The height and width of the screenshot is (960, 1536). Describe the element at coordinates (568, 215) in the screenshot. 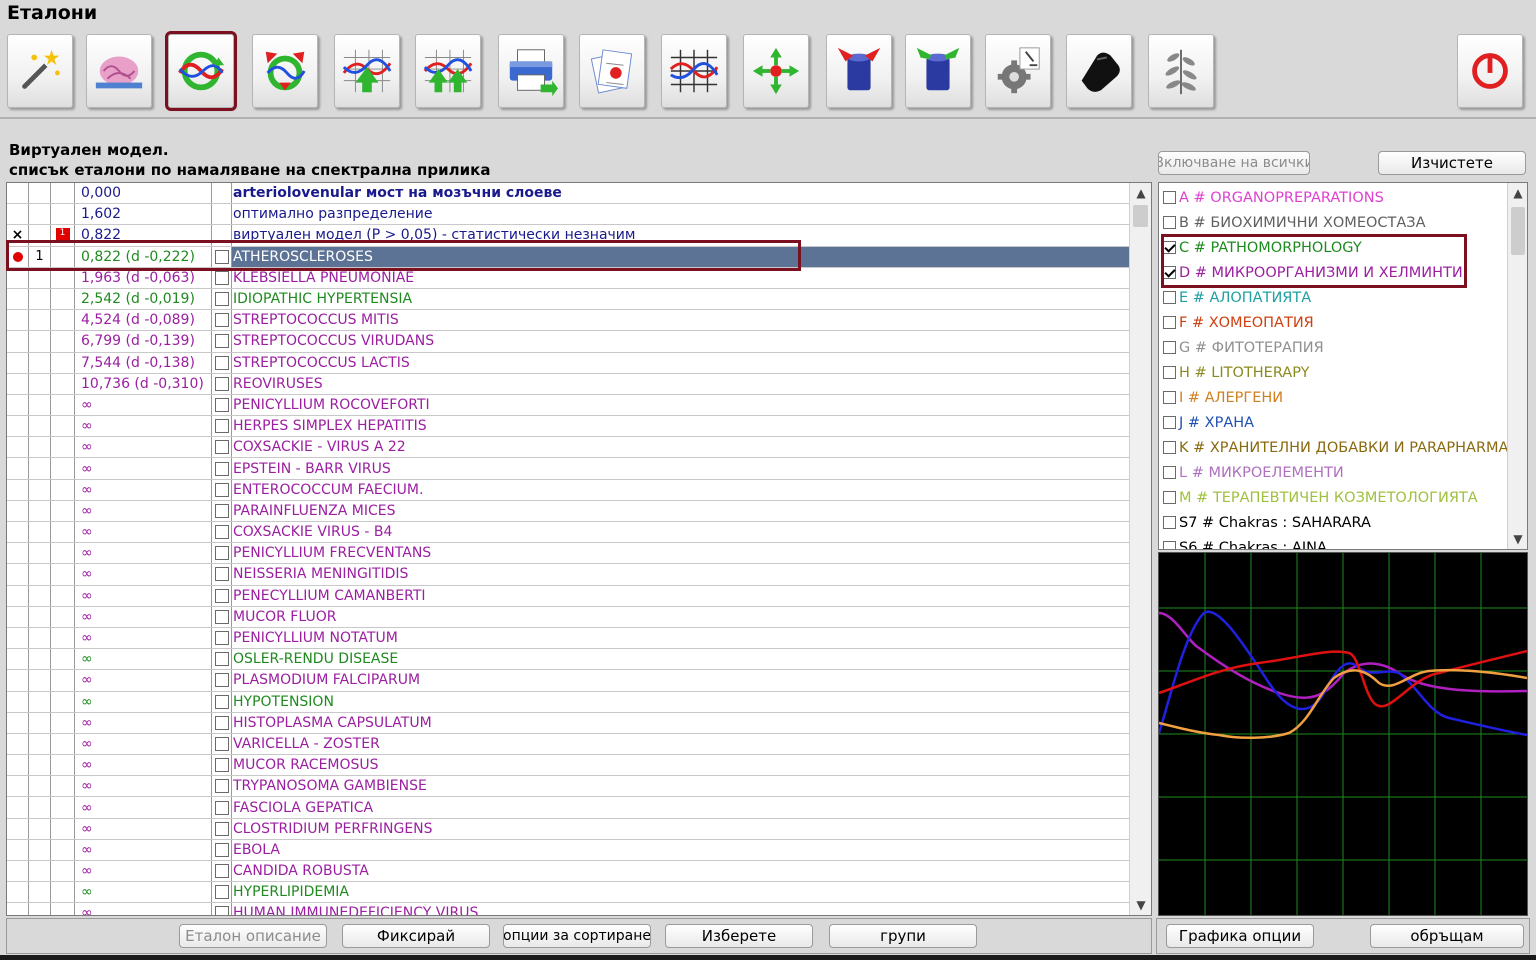

I see `table-row: 1,602 оптимално разпределение` at that location.